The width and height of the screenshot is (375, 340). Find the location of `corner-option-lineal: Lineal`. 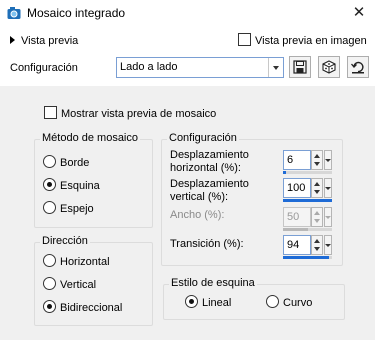

corner-option-lineal: Lineal is located at coordinates (208, 303).